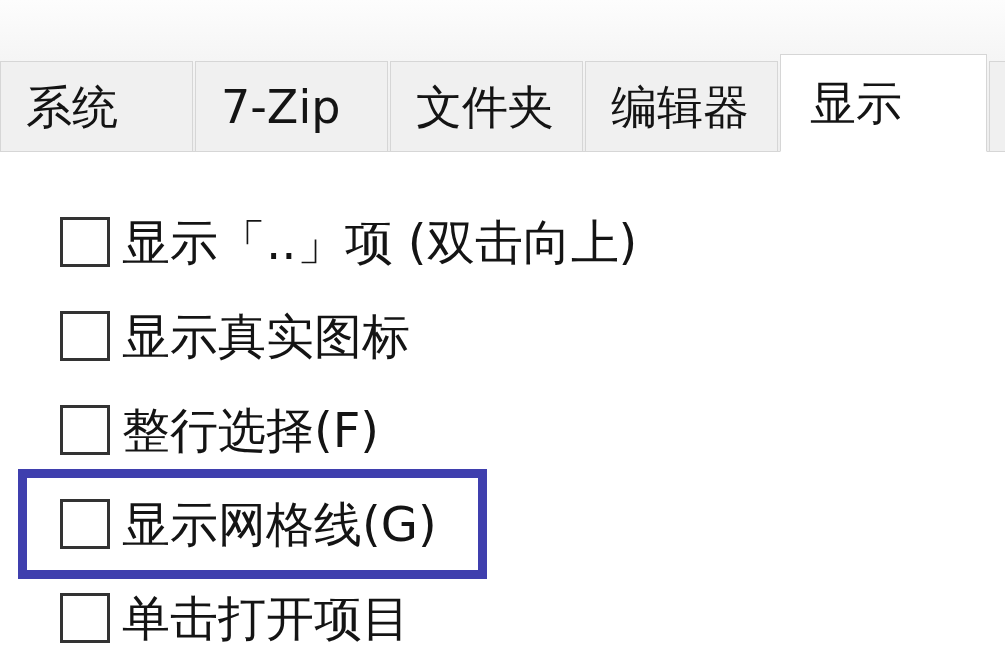 The width and height of the screenshot is (1005, 654). Describe the element at coordinates (291, 106) in the screenshot. I see `tab: 7-Zip` at that location.